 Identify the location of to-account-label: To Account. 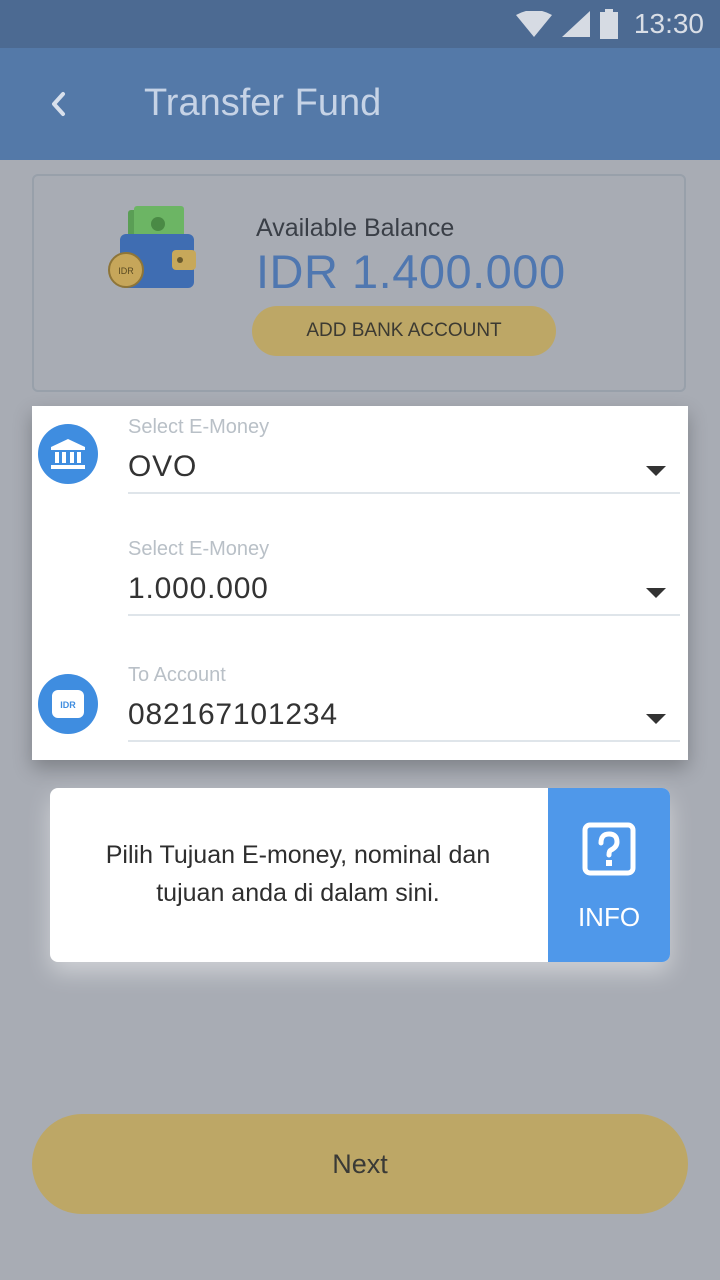
(177, 675).